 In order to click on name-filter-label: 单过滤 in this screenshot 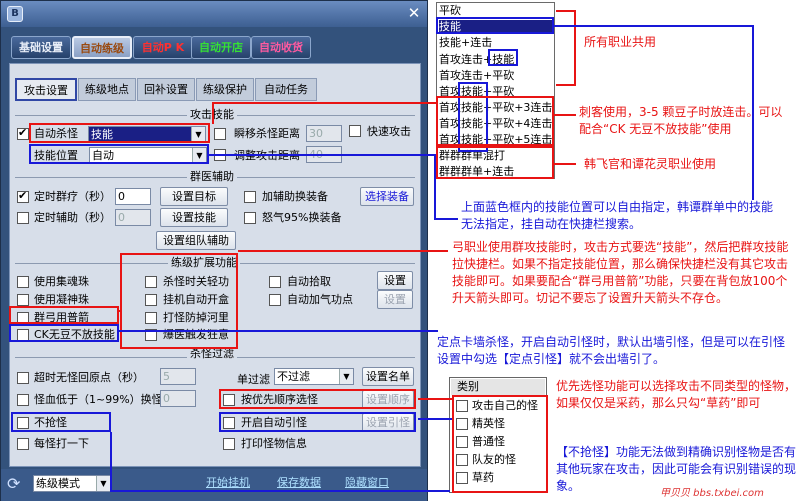, I will do `click(253, 379)`.